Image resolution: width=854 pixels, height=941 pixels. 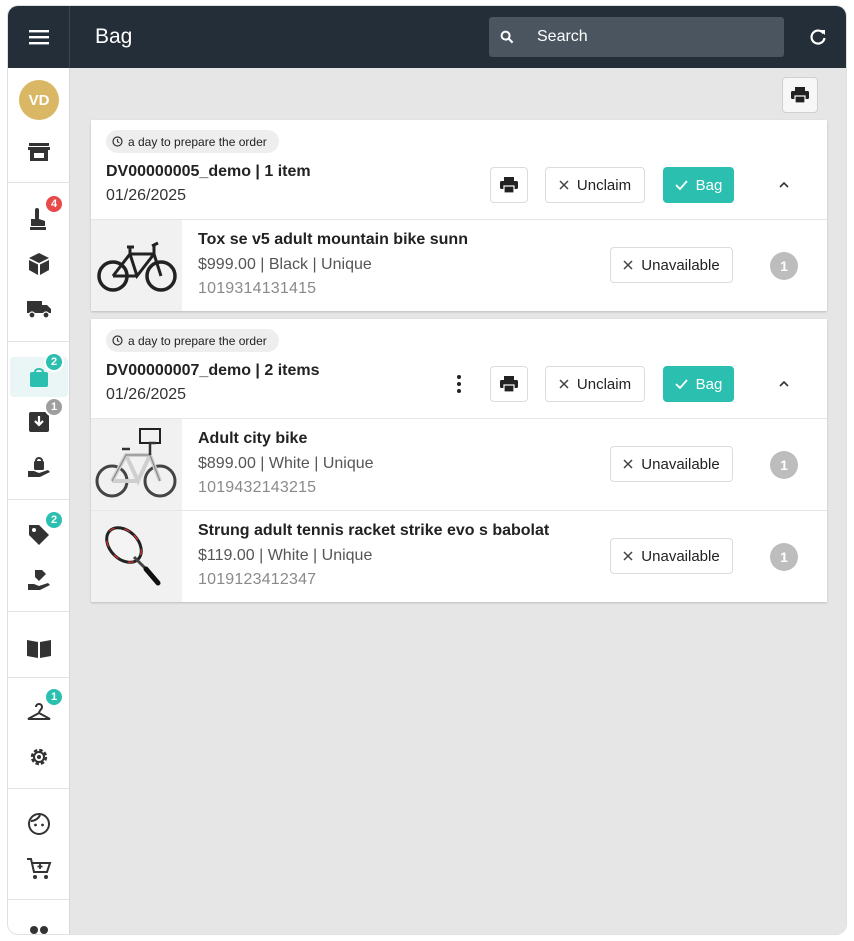 What do you see at coordinates (257, 487) in the screenshot?
I see `product-sku: 1019432143215` at bounding box center [257, 487].